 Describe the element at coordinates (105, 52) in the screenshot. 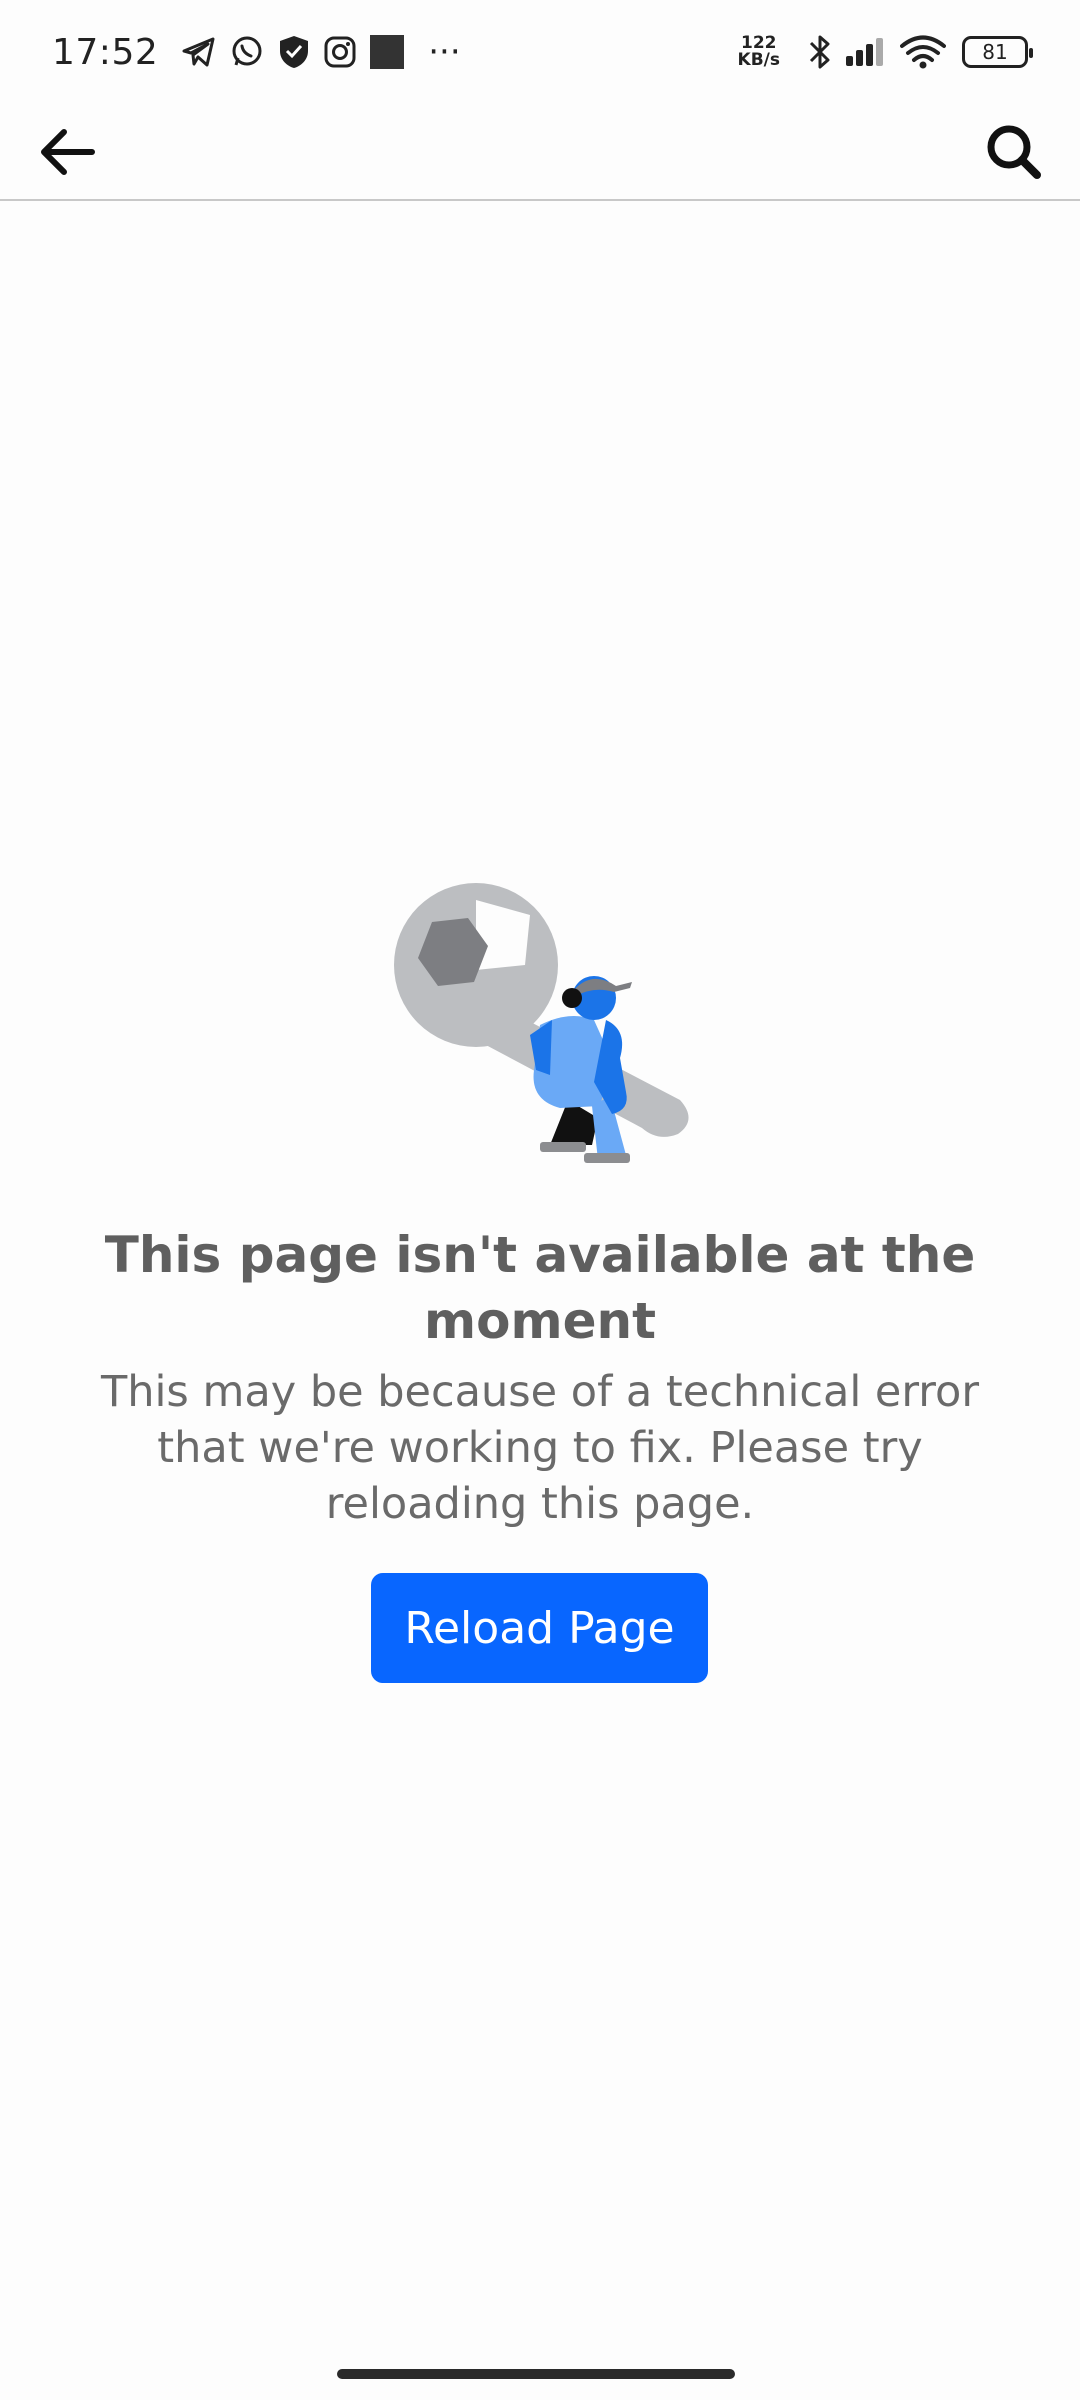

I see `status-time: 17:52` at that location.